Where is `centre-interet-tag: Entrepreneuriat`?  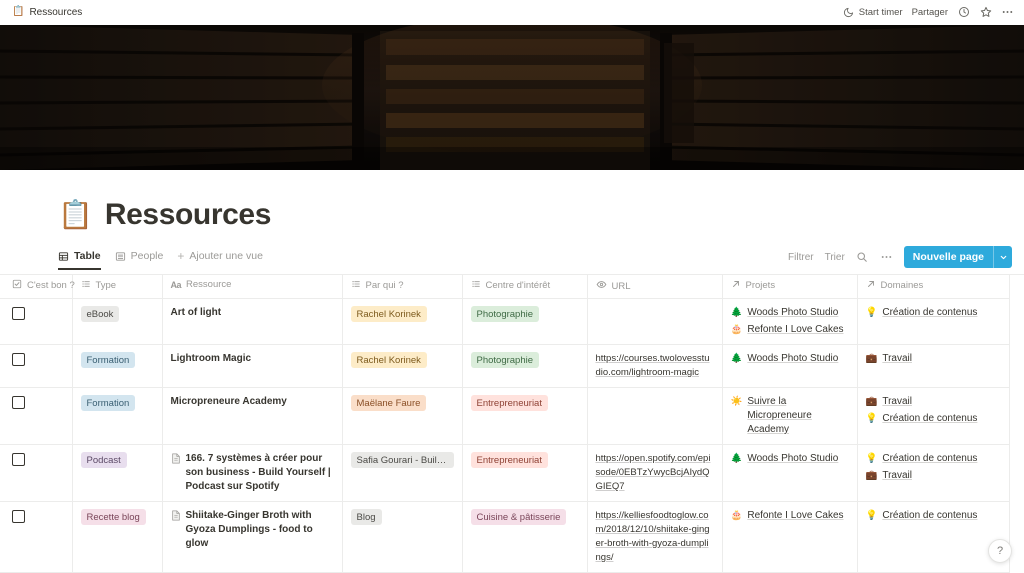
centre-interet-tag: Entrepreneuriat is located at coordinates (509, 403).